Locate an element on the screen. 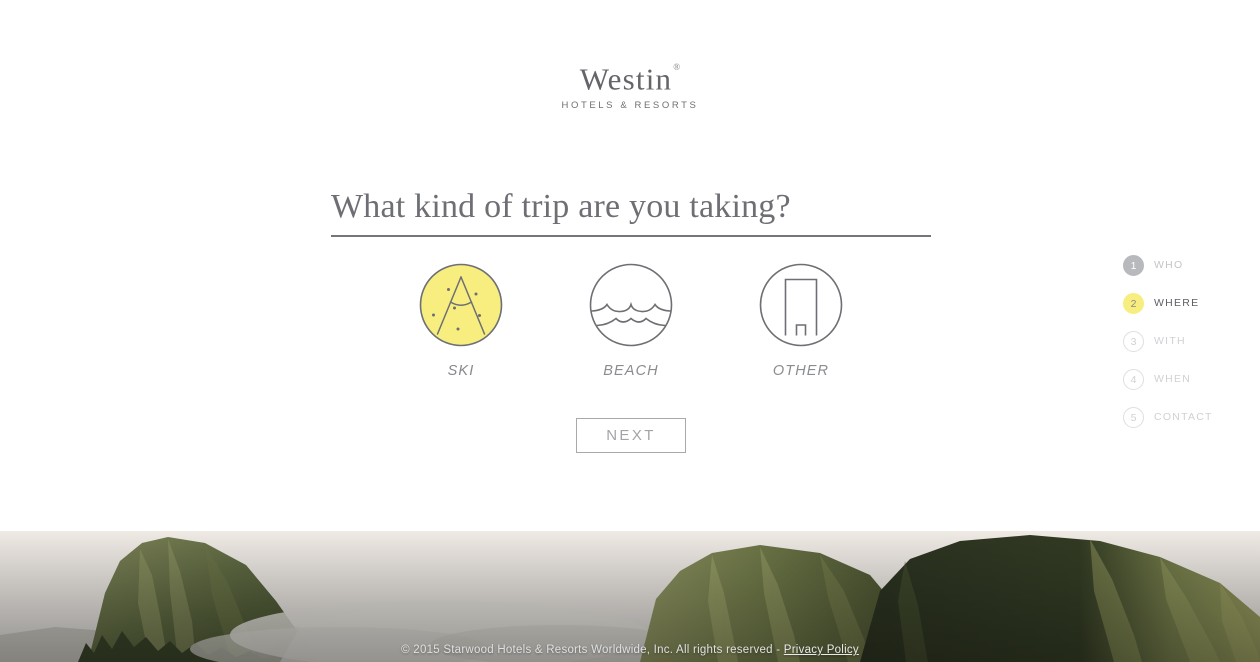 The height and width of the screenshot is (662, 1260). brand-logo: Westin® HOTELS & RESORTS is located at coordinates (630, 85).